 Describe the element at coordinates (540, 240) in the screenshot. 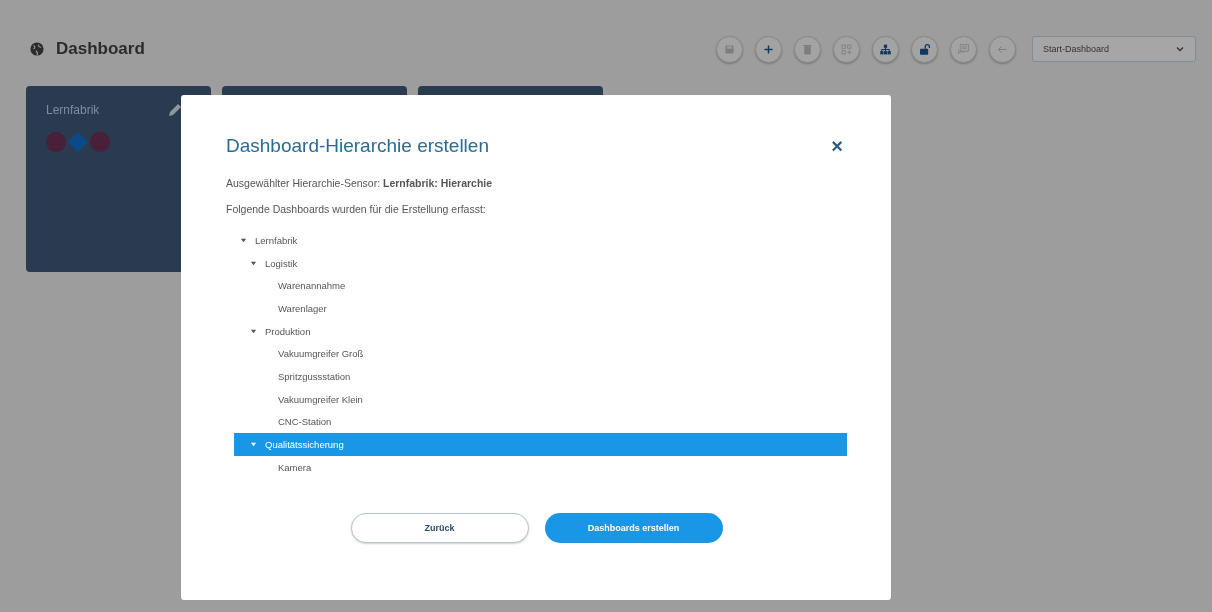

I see `tree-item: Lernfabrik` at that location.